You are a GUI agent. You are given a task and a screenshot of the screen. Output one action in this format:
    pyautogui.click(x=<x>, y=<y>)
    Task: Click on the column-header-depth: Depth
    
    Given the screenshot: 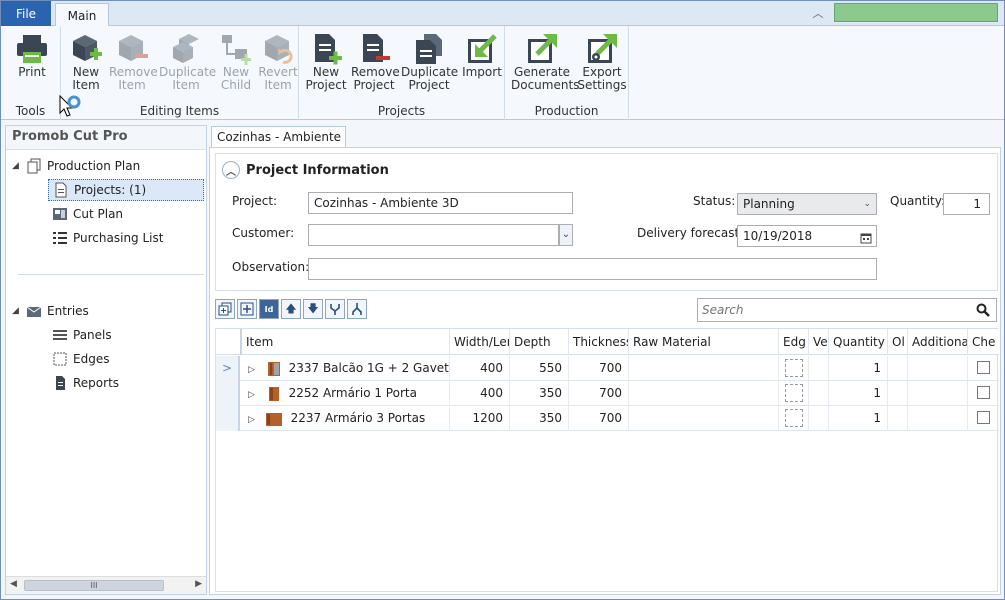 What is the action you would take?
    pyautogui.click(x=539, y=342)
    